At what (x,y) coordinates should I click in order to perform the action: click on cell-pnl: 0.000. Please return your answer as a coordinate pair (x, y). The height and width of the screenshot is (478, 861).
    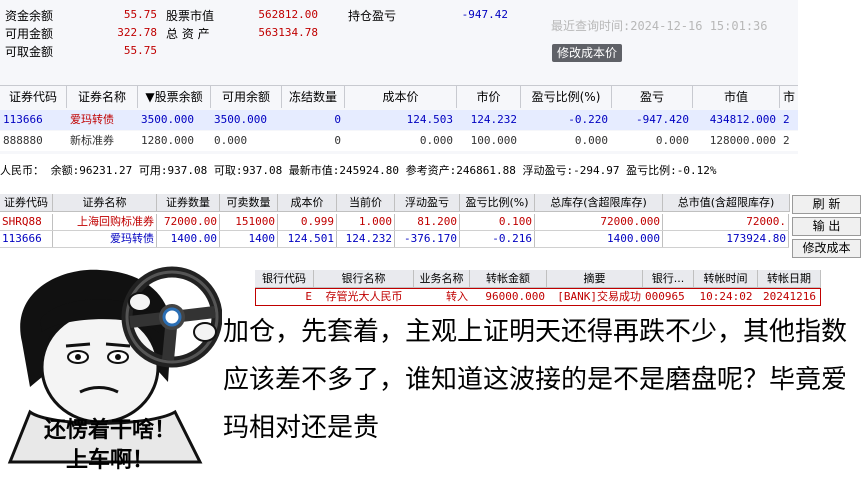
    Looking at the image, I should click on (672, 140).